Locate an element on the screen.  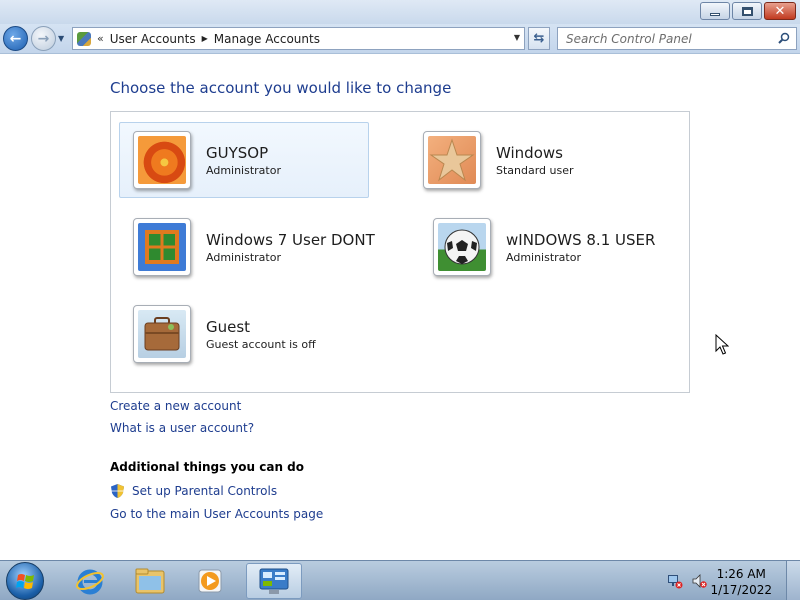
back-button: ← is located at coordinates (15, 38).